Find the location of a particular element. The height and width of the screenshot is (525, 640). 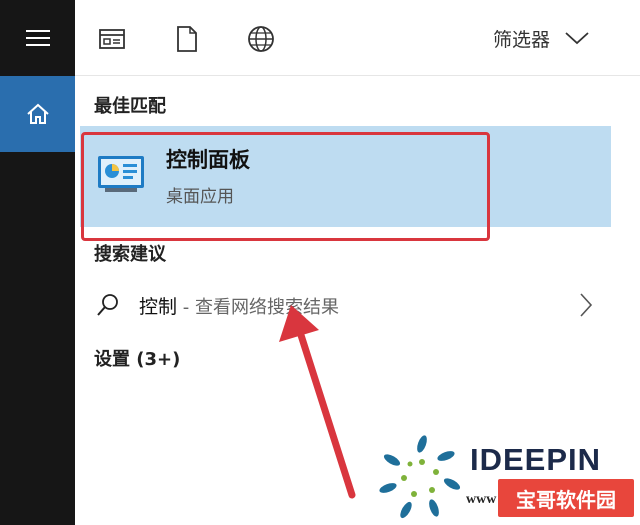

annotation-highlight-box is located at coordinates (285, 186).